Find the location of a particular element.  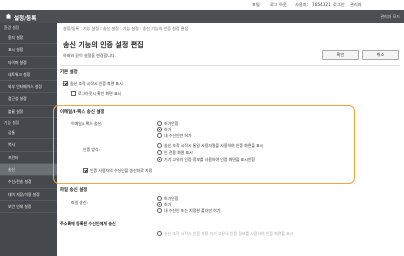

file-send-option-own: 내 수신인 또는 지정한 폴더만 허가 is located at coordinates (188, 211).